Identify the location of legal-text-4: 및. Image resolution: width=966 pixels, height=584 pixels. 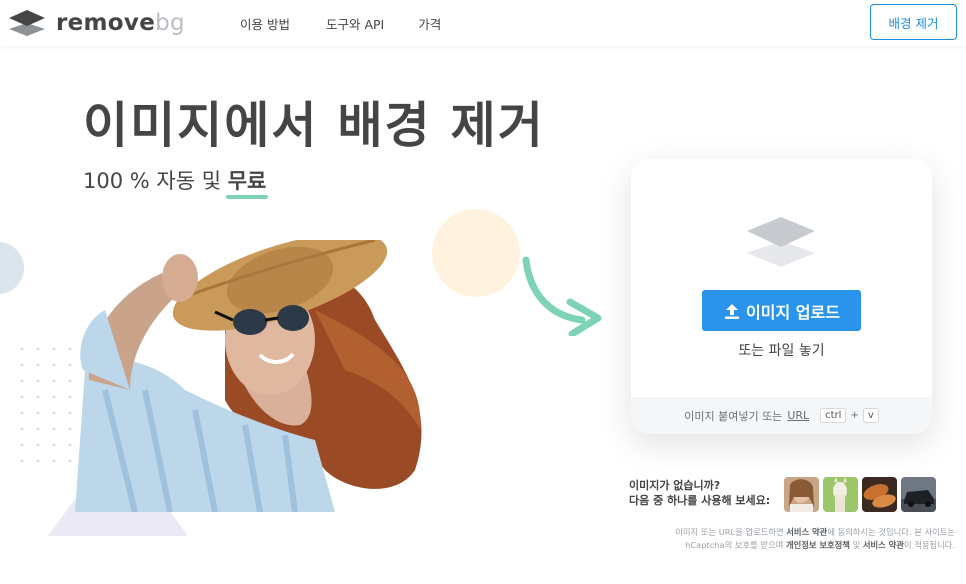
(856, 545).